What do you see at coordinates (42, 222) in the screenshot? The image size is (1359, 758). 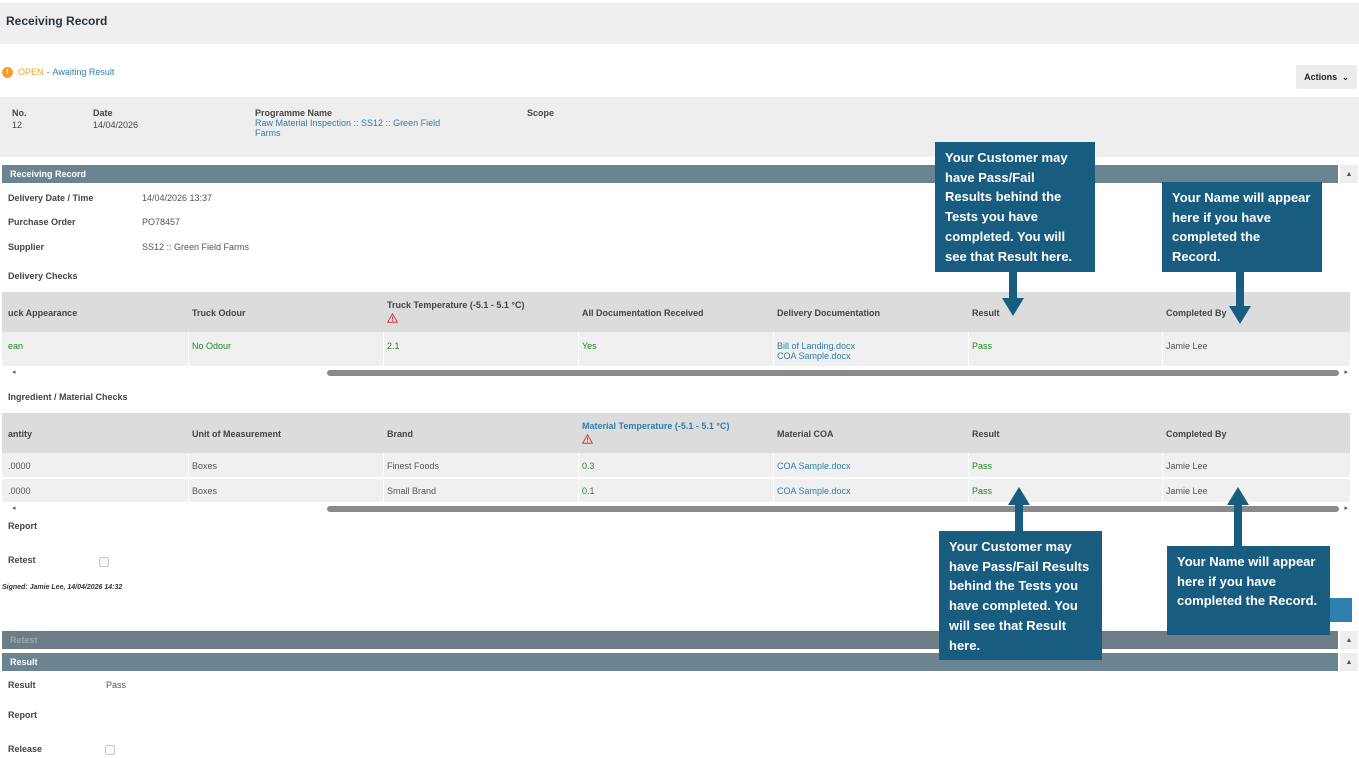 I see `purchase-order-label: Purchase Order` at bounding box center [42, 222].